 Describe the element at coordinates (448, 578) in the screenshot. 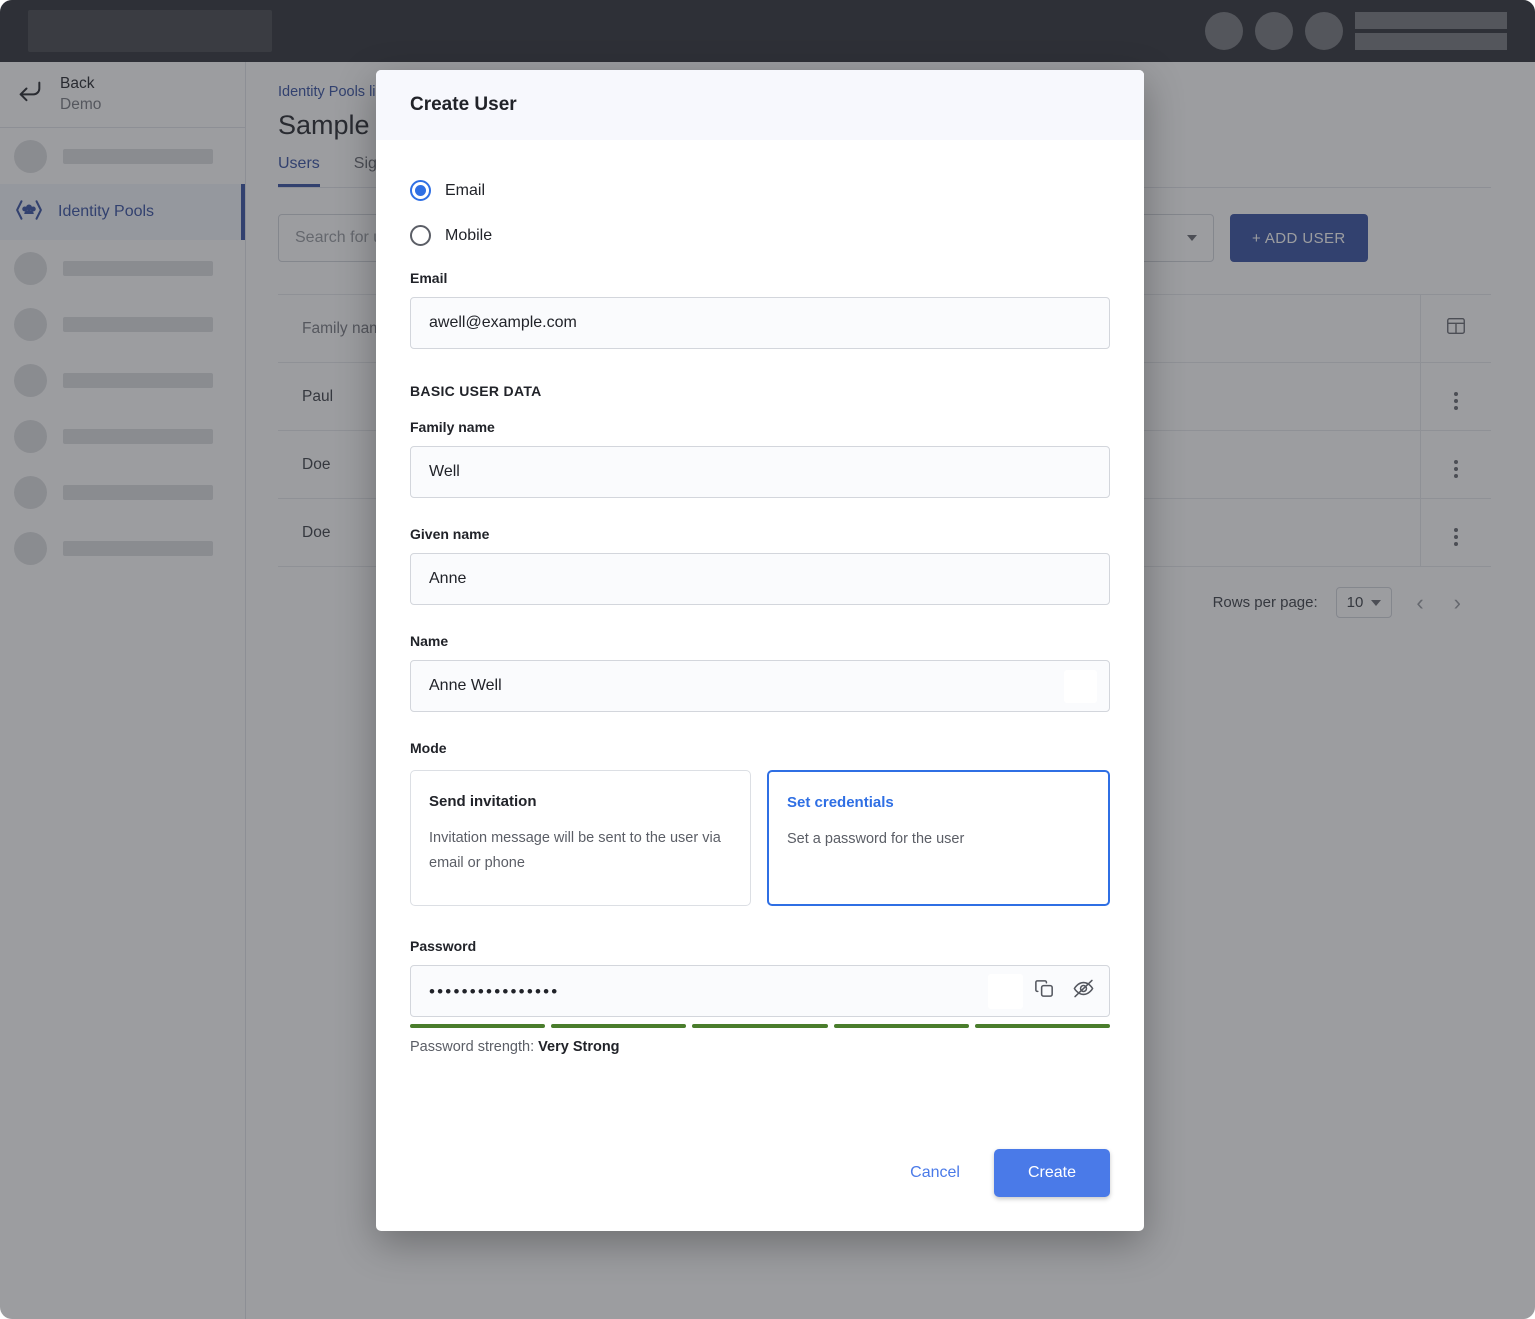

I see `given-name-input-value: Anne` at that location.